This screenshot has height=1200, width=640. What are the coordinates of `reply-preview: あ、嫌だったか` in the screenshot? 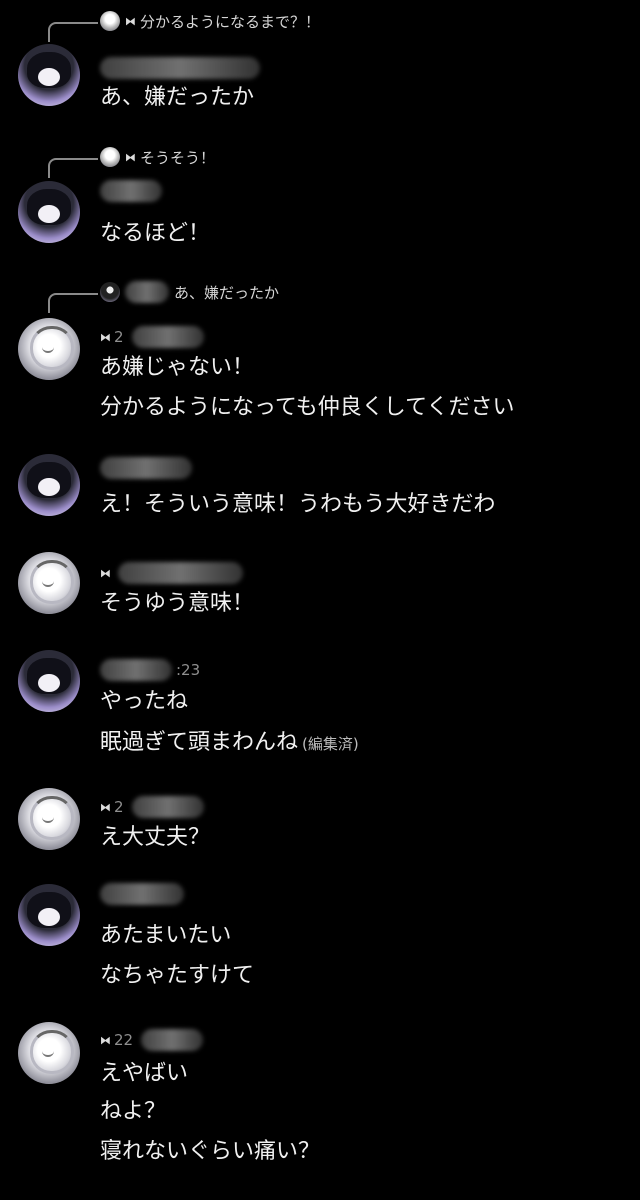 It's located at (189, 292).